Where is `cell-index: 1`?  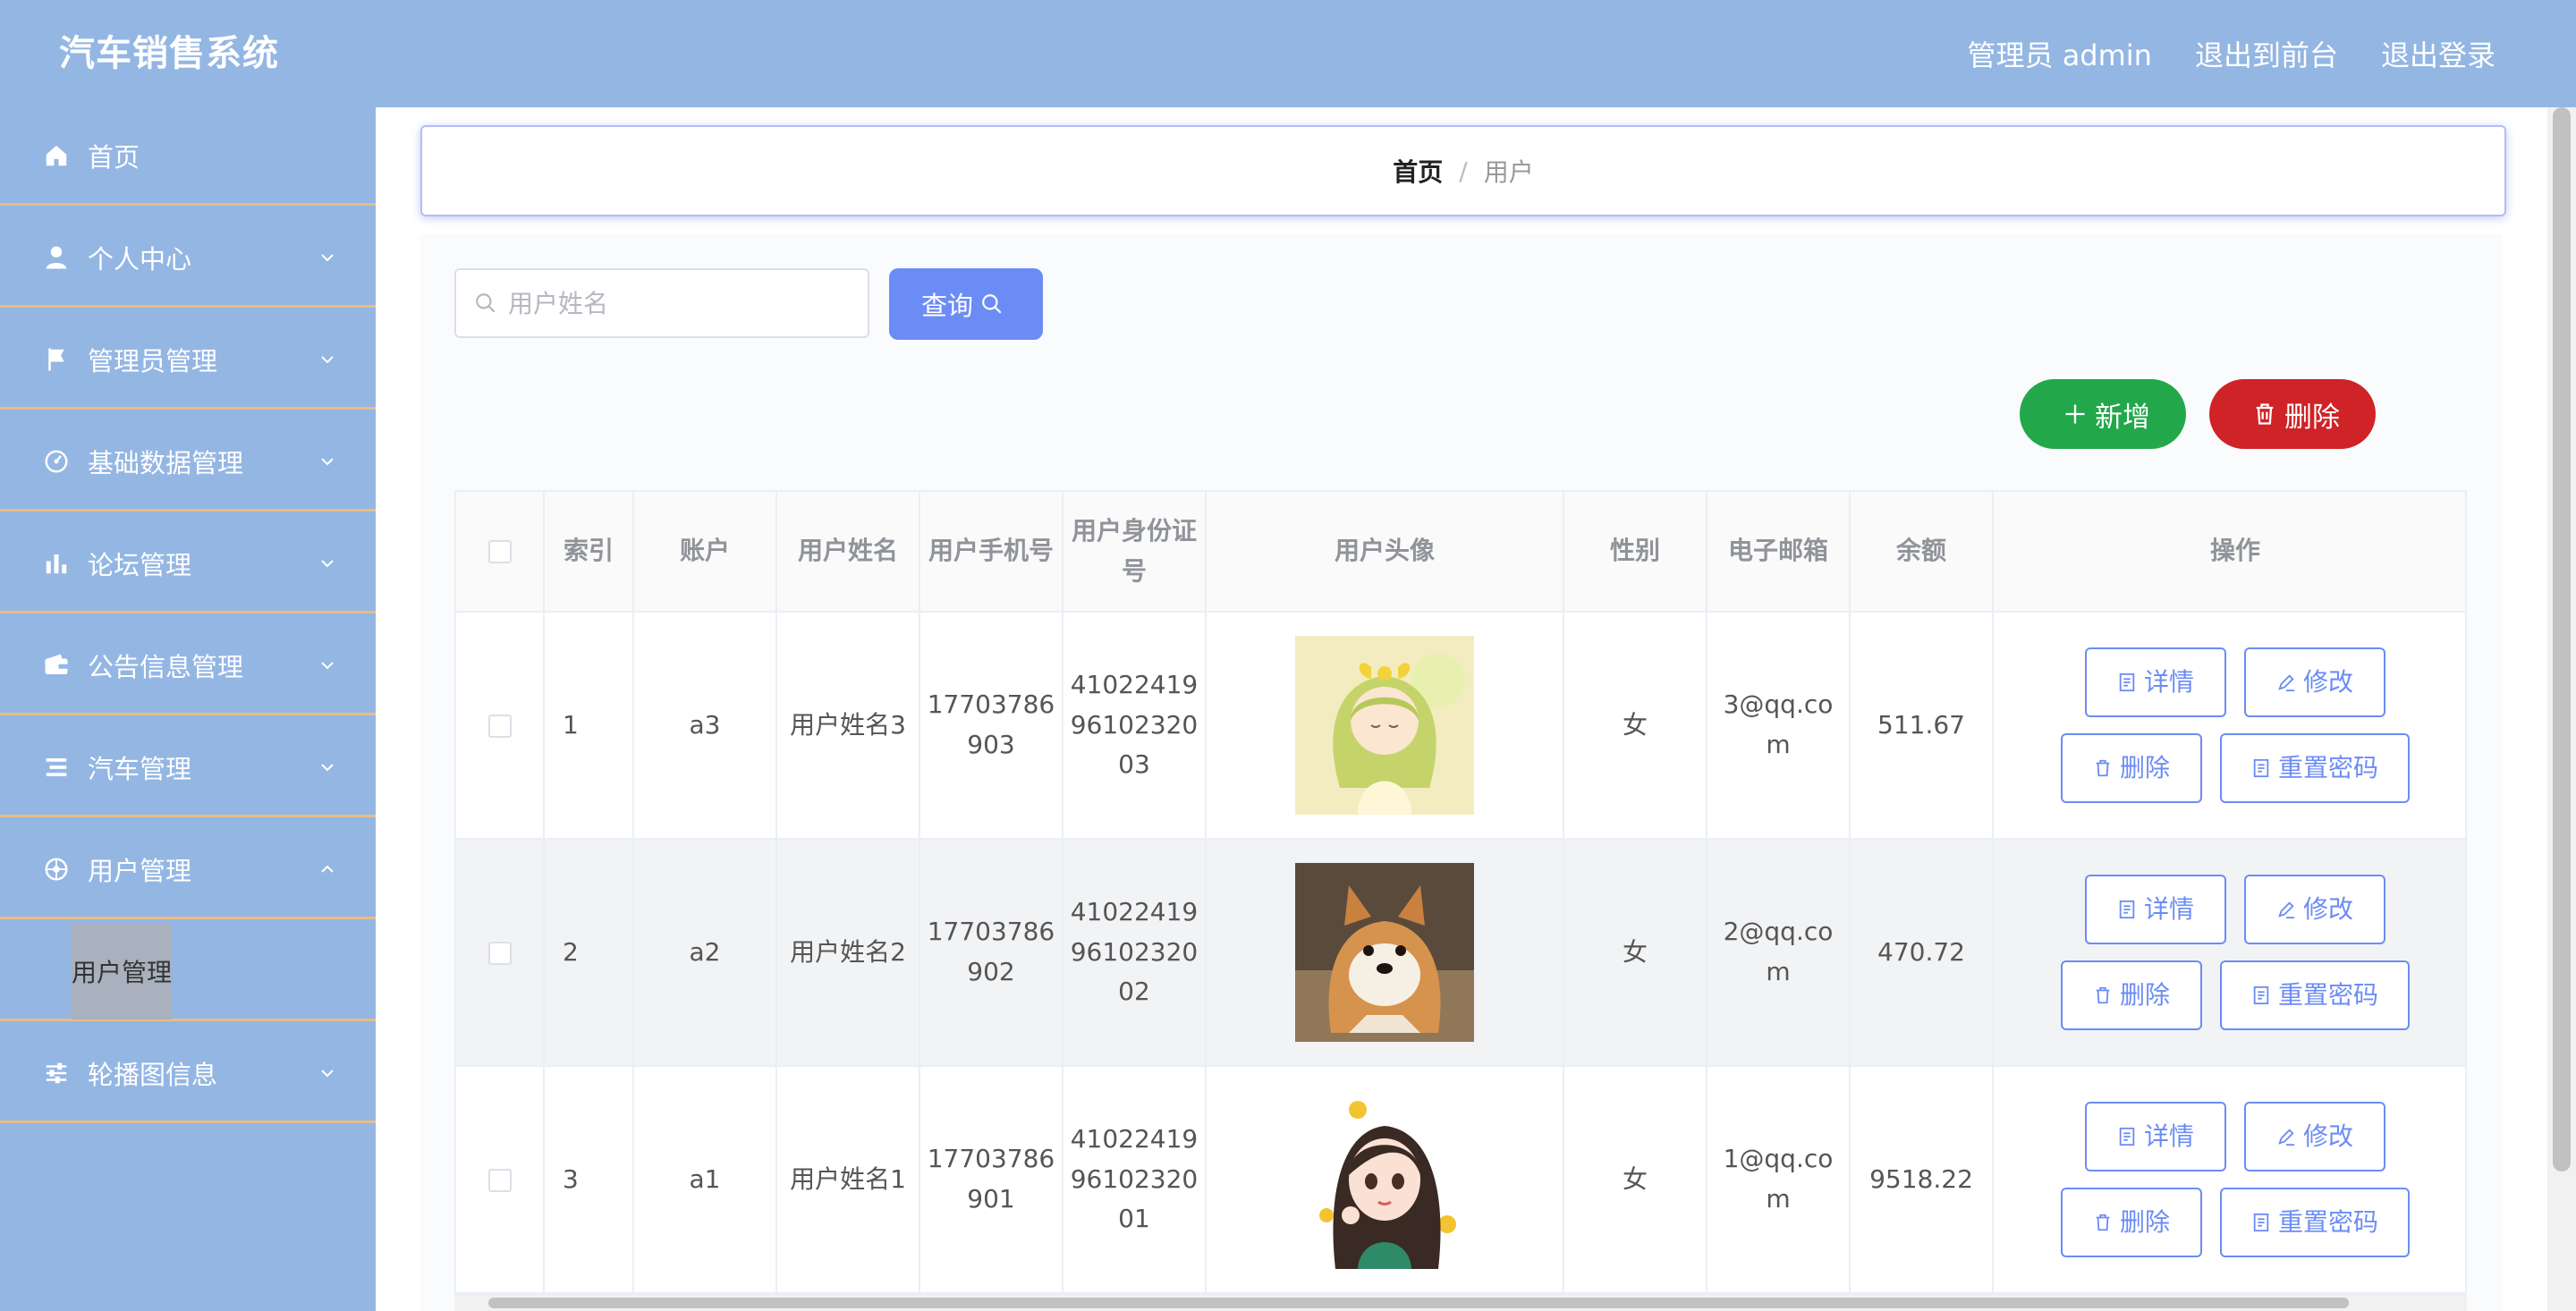
cell-index: 1 is located at coordinates (589, 726).